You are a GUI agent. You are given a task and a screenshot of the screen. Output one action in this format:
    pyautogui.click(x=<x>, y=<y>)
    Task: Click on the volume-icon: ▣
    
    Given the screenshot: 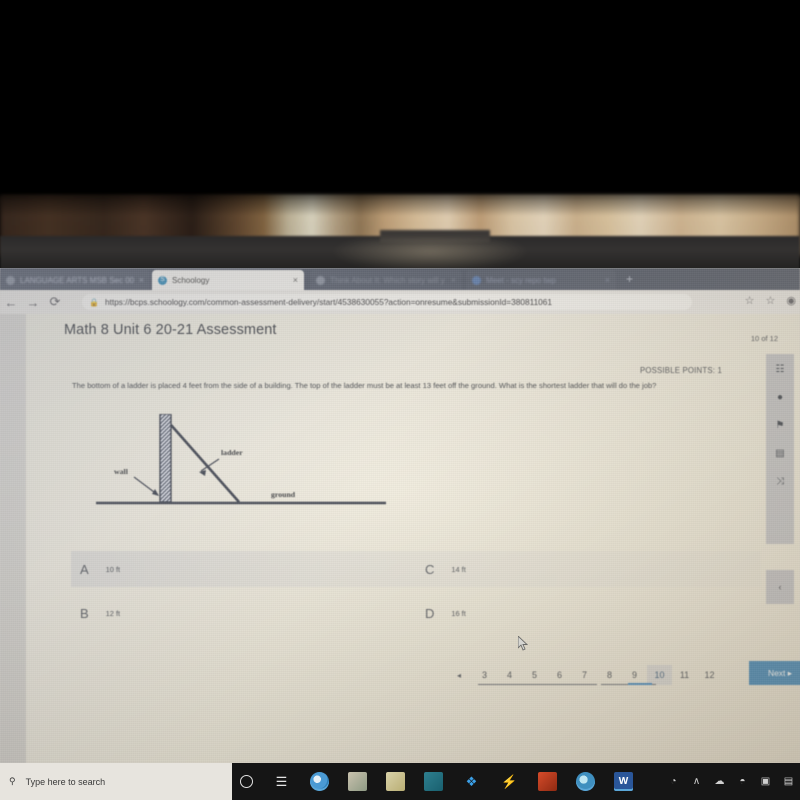 What is the action you would take?
    pyautogui.click(x=765, y=781)
    